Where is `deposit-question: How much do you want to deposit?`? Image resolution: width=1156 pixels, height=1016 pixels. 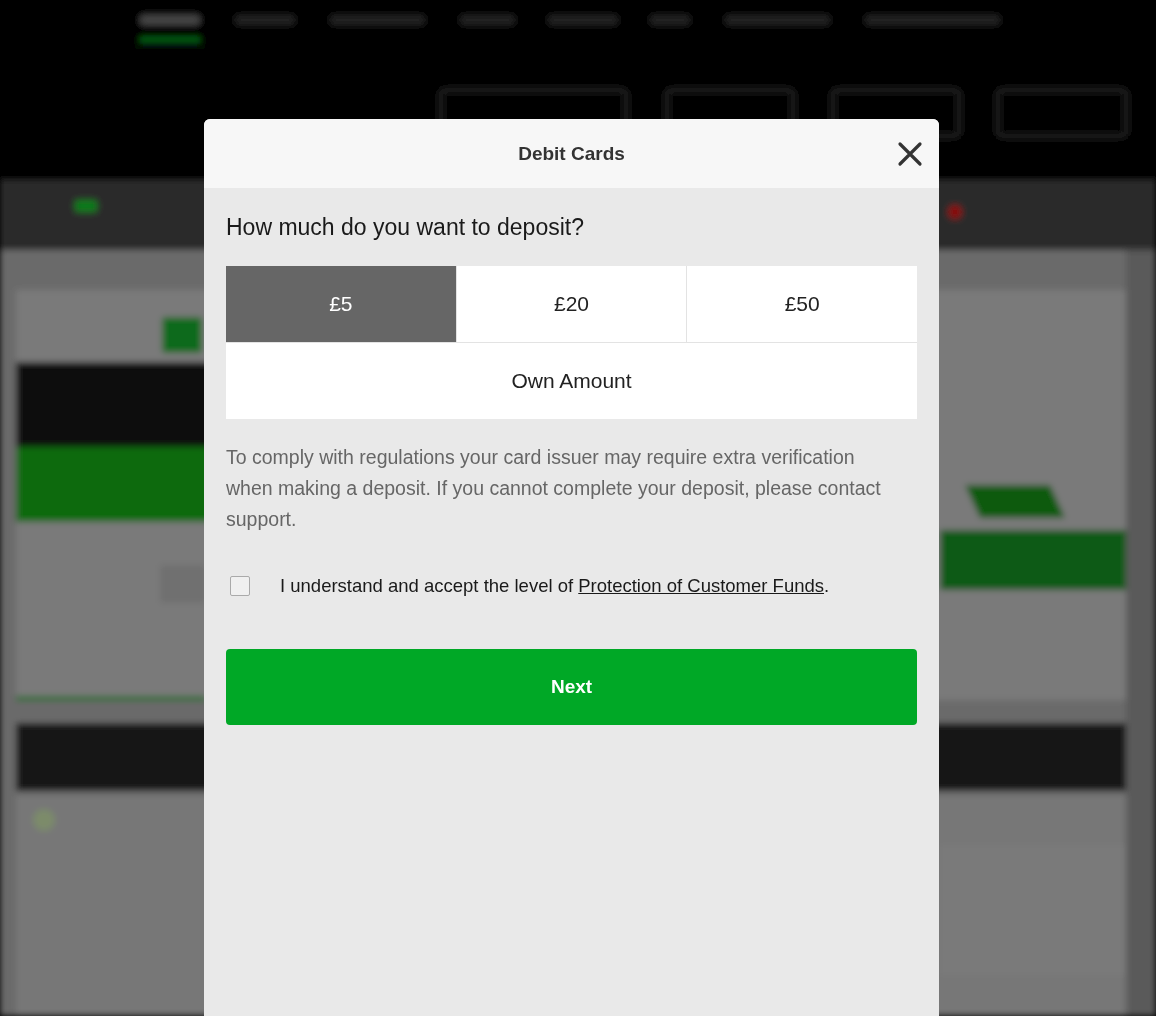
deposit-question: How much do you want to deposit? is located at coordinates (405, 227).